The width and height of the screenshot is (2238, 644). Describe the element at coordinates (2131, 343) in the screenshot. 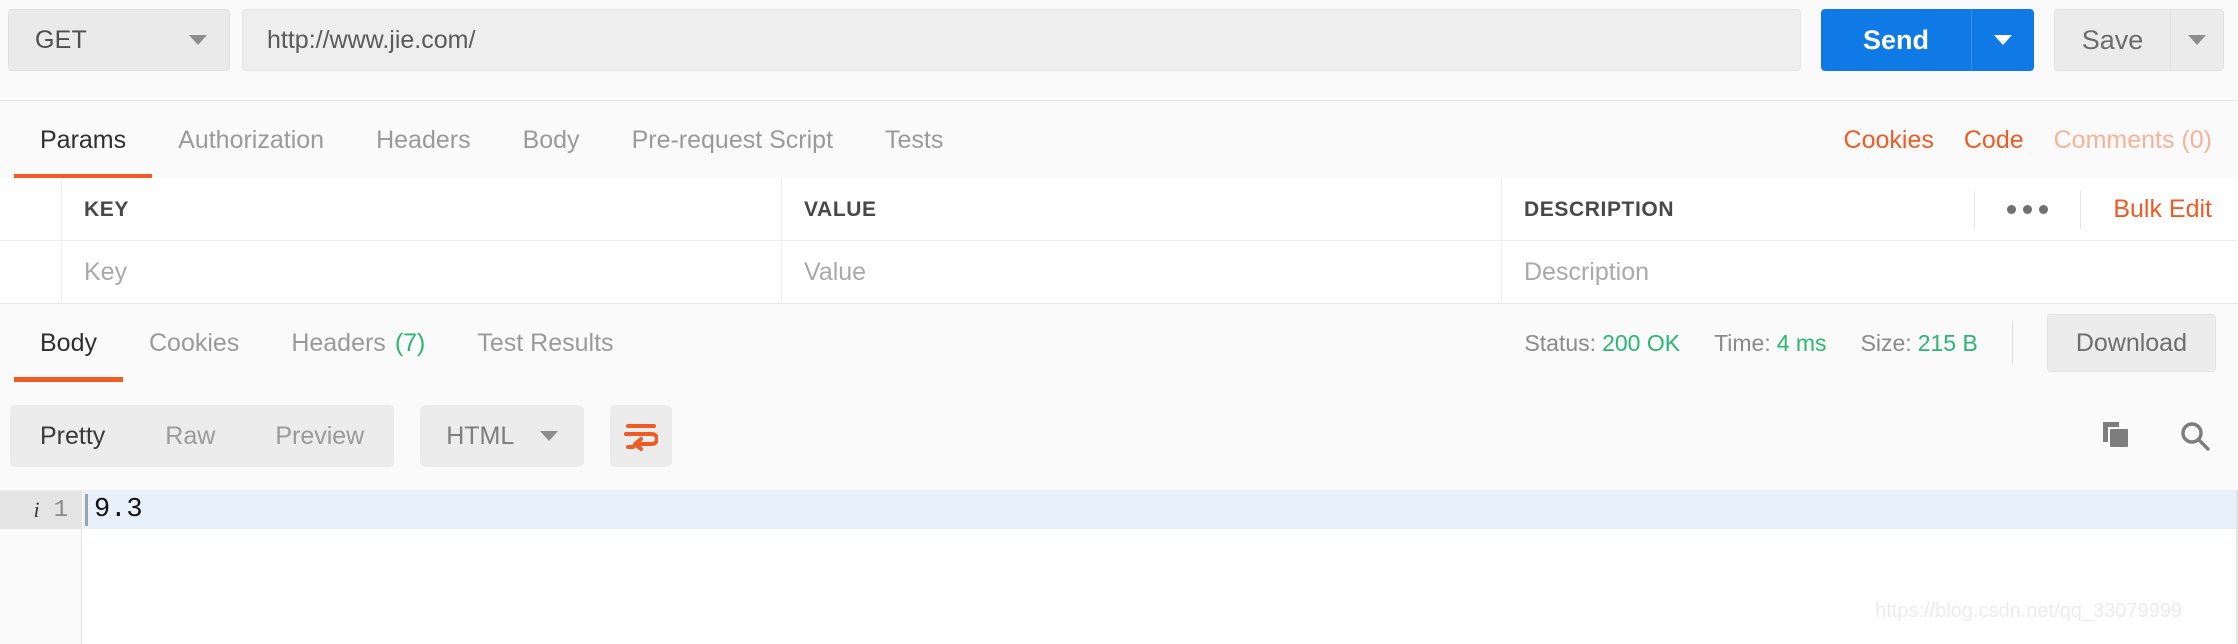

I see `download-button: Download` at that location.